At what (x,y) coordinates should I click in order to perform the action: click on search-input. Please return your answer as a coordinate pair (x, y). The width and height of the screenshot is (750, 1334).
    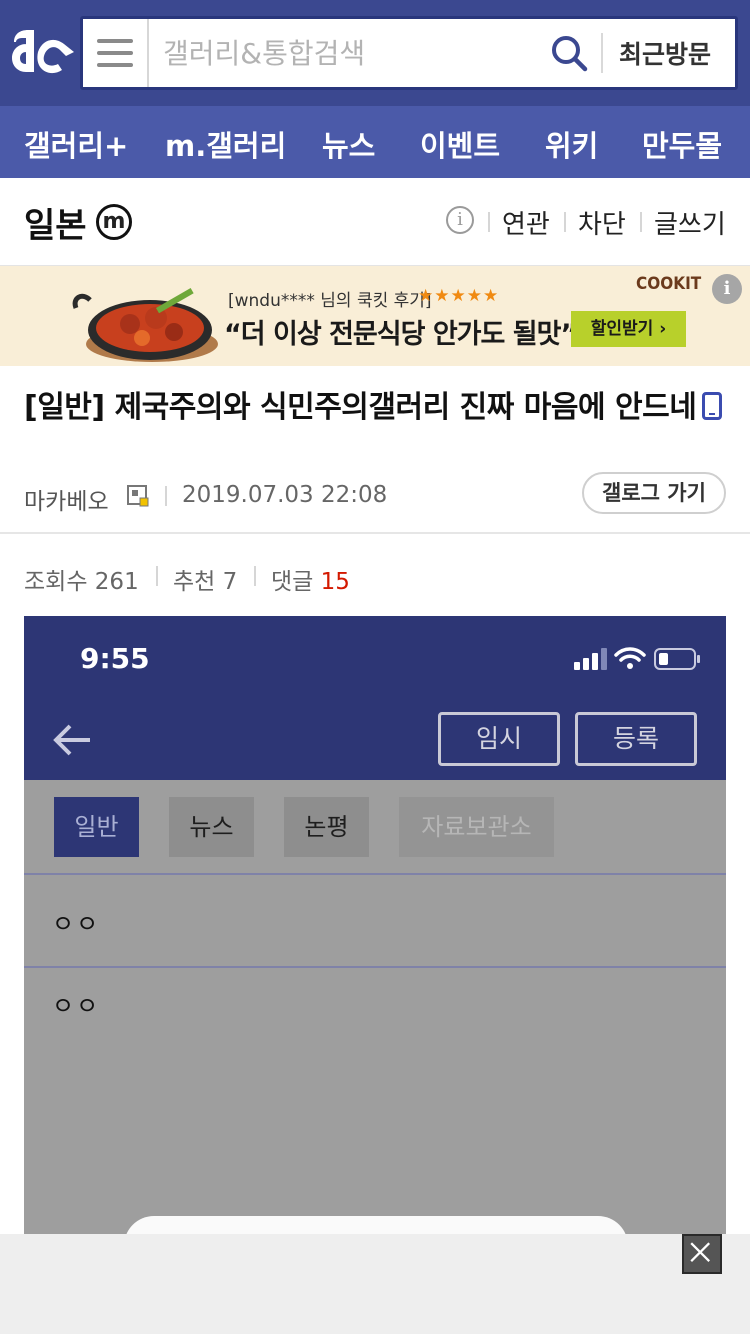
    Looking at the image, I should click on (353, 53).